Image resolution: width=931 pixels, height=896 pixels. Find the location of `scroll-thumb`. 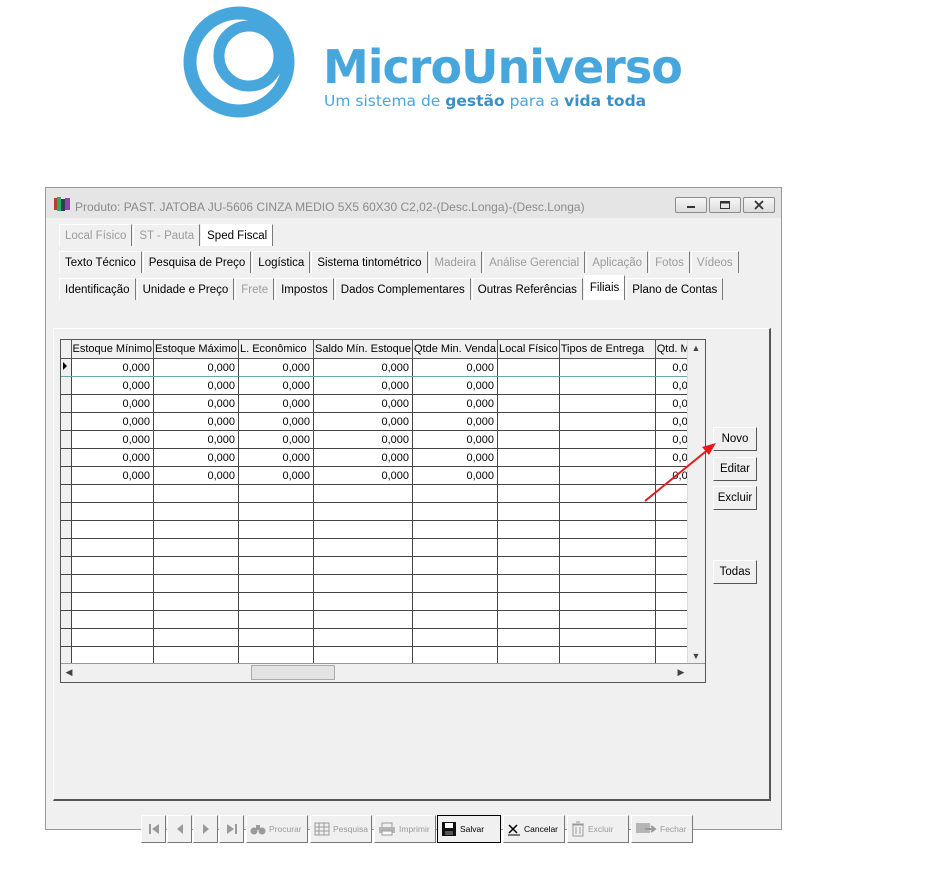

scroll-thumb is located at coordinates (293, 672).